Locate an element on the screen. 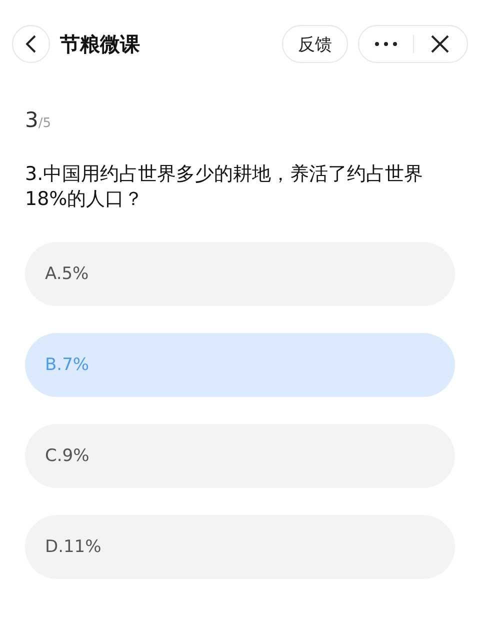 The width and height of the screenshot is (480, 640). close-icon is located at coordinates (440, 44).